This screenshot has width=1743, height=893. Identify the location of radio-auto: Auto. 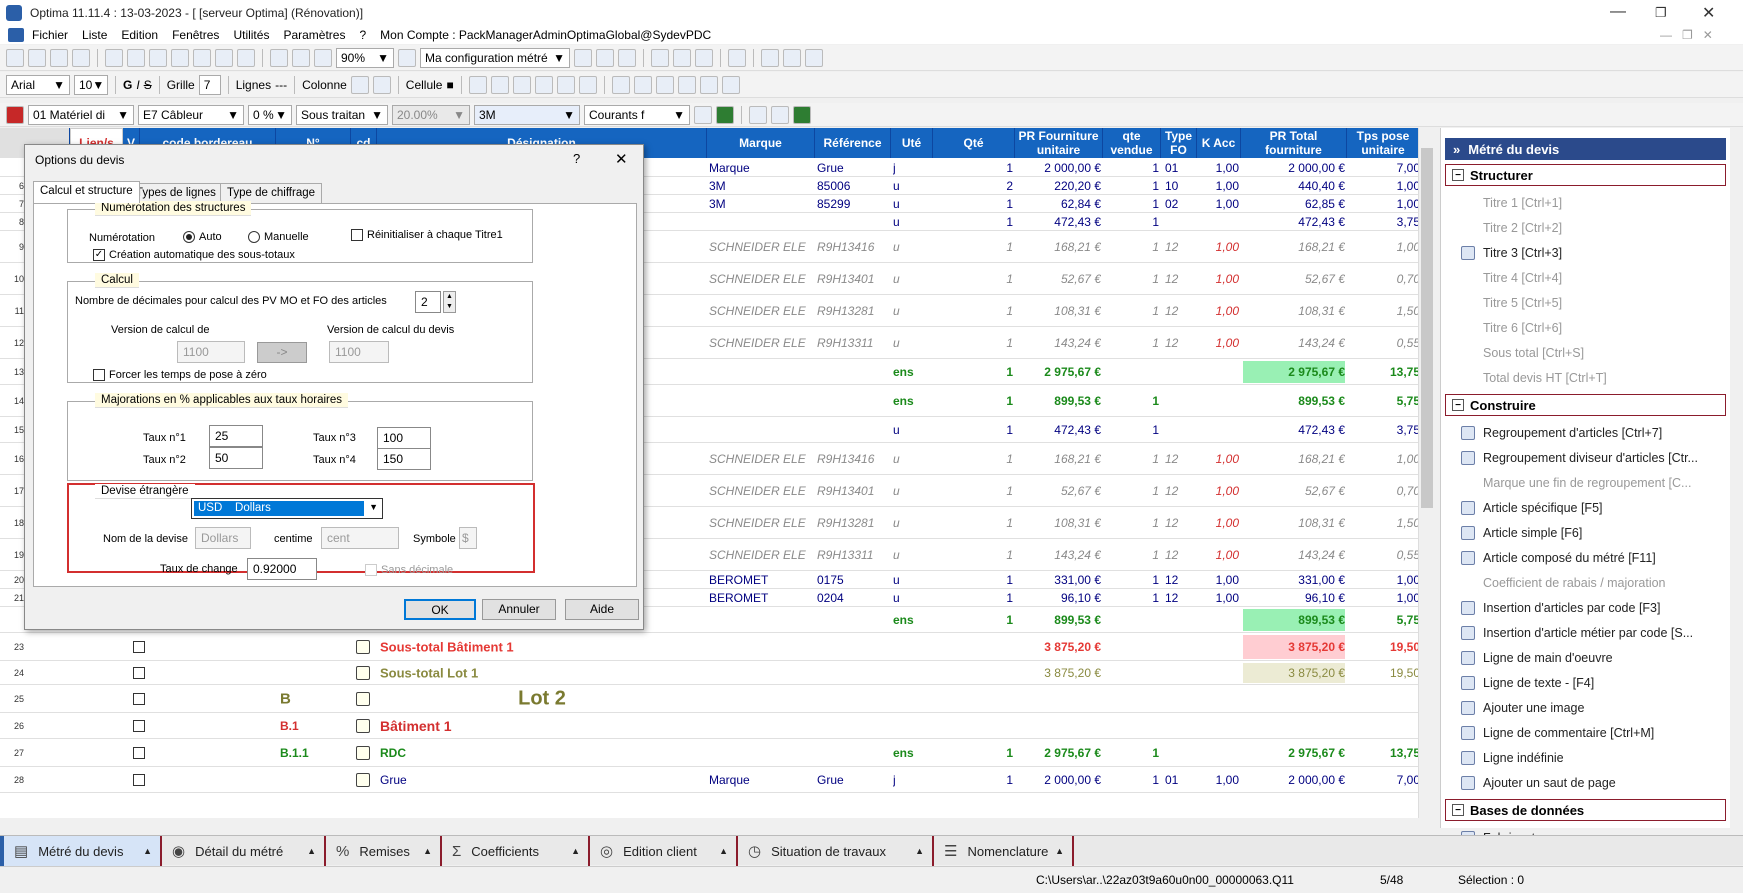
(202, 237).